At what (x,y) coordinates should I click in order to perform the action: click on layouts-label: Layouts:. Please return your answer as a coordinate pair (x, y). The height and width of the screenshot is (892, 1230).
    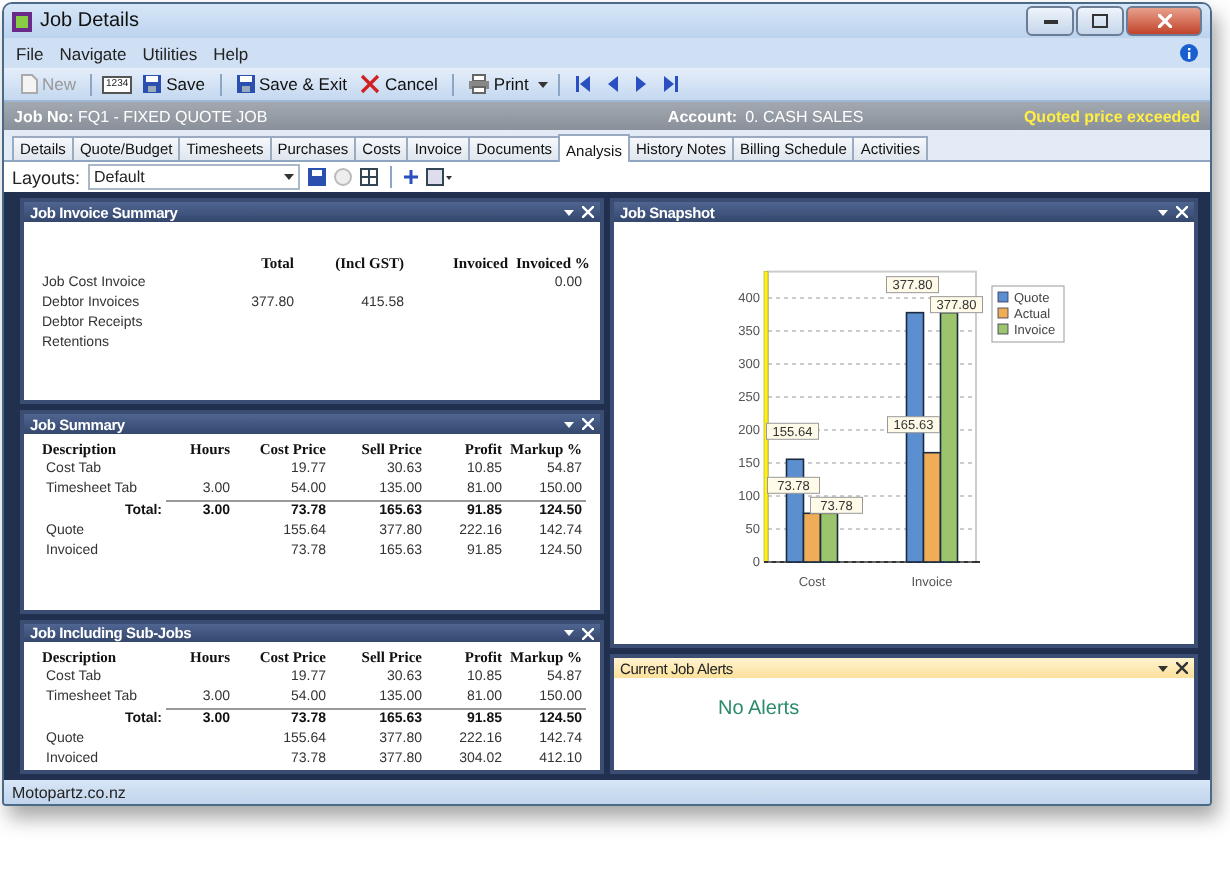
    Looking at the image, I should click on (46, 177).